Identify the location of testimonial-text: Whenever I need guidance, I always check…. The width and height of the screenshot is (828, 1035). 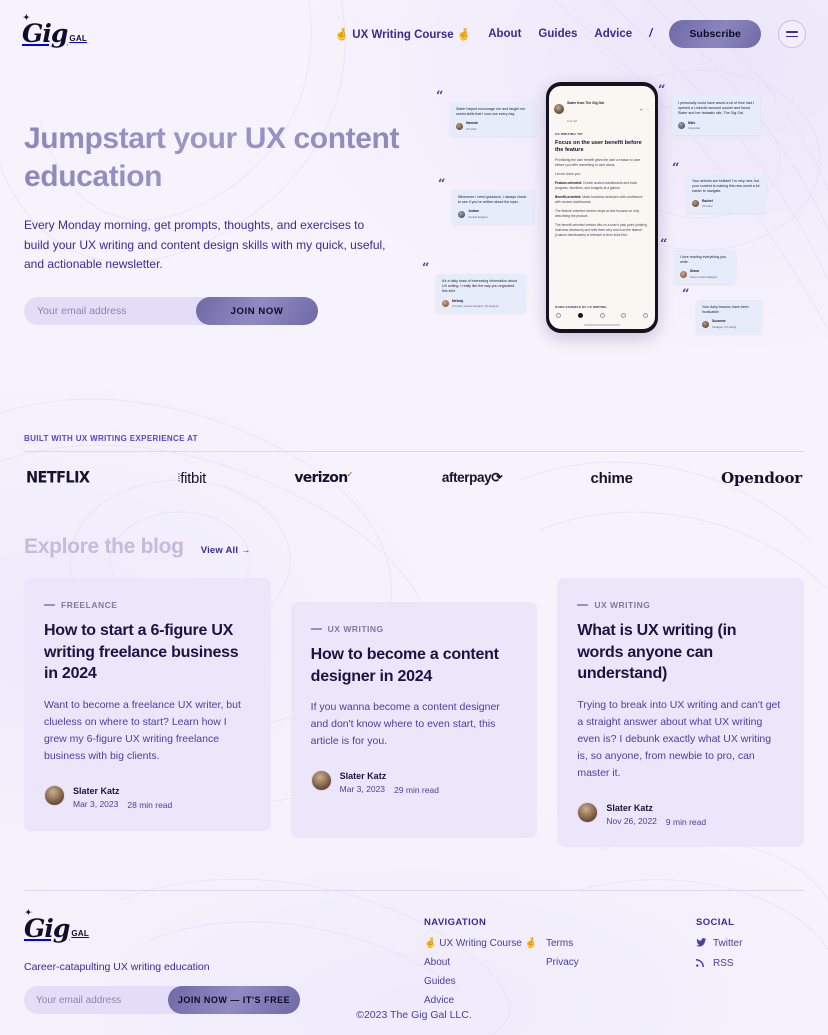
(492, 200).